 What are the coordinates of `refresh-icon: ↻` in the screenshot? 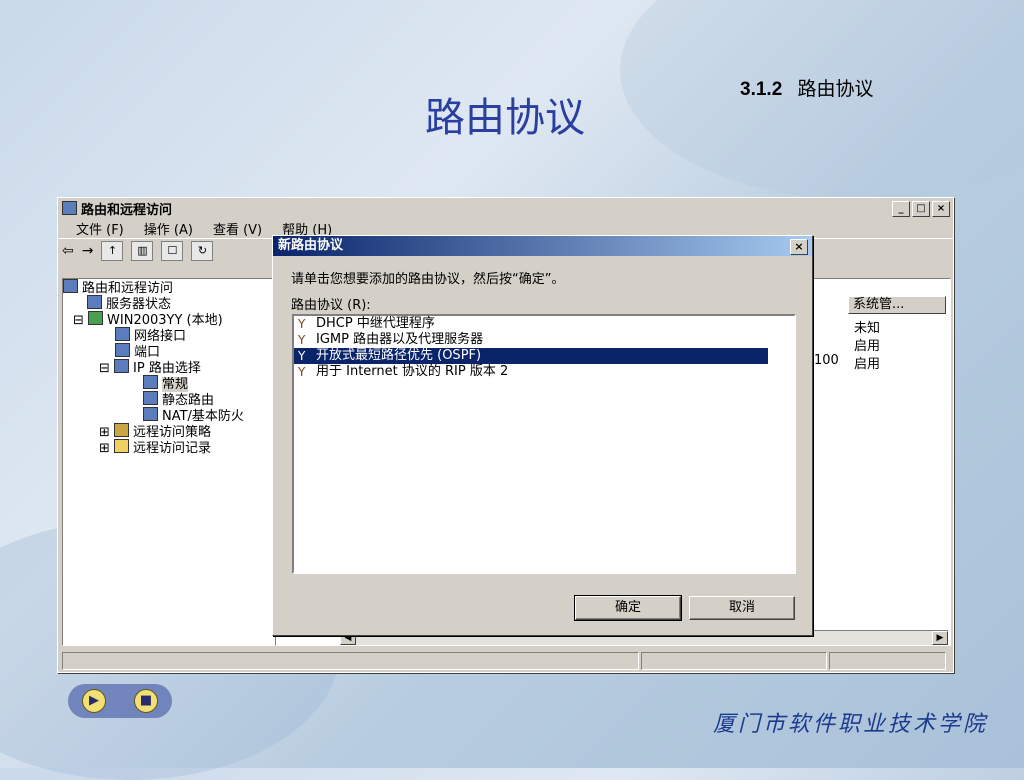 It's located at (202, 251).